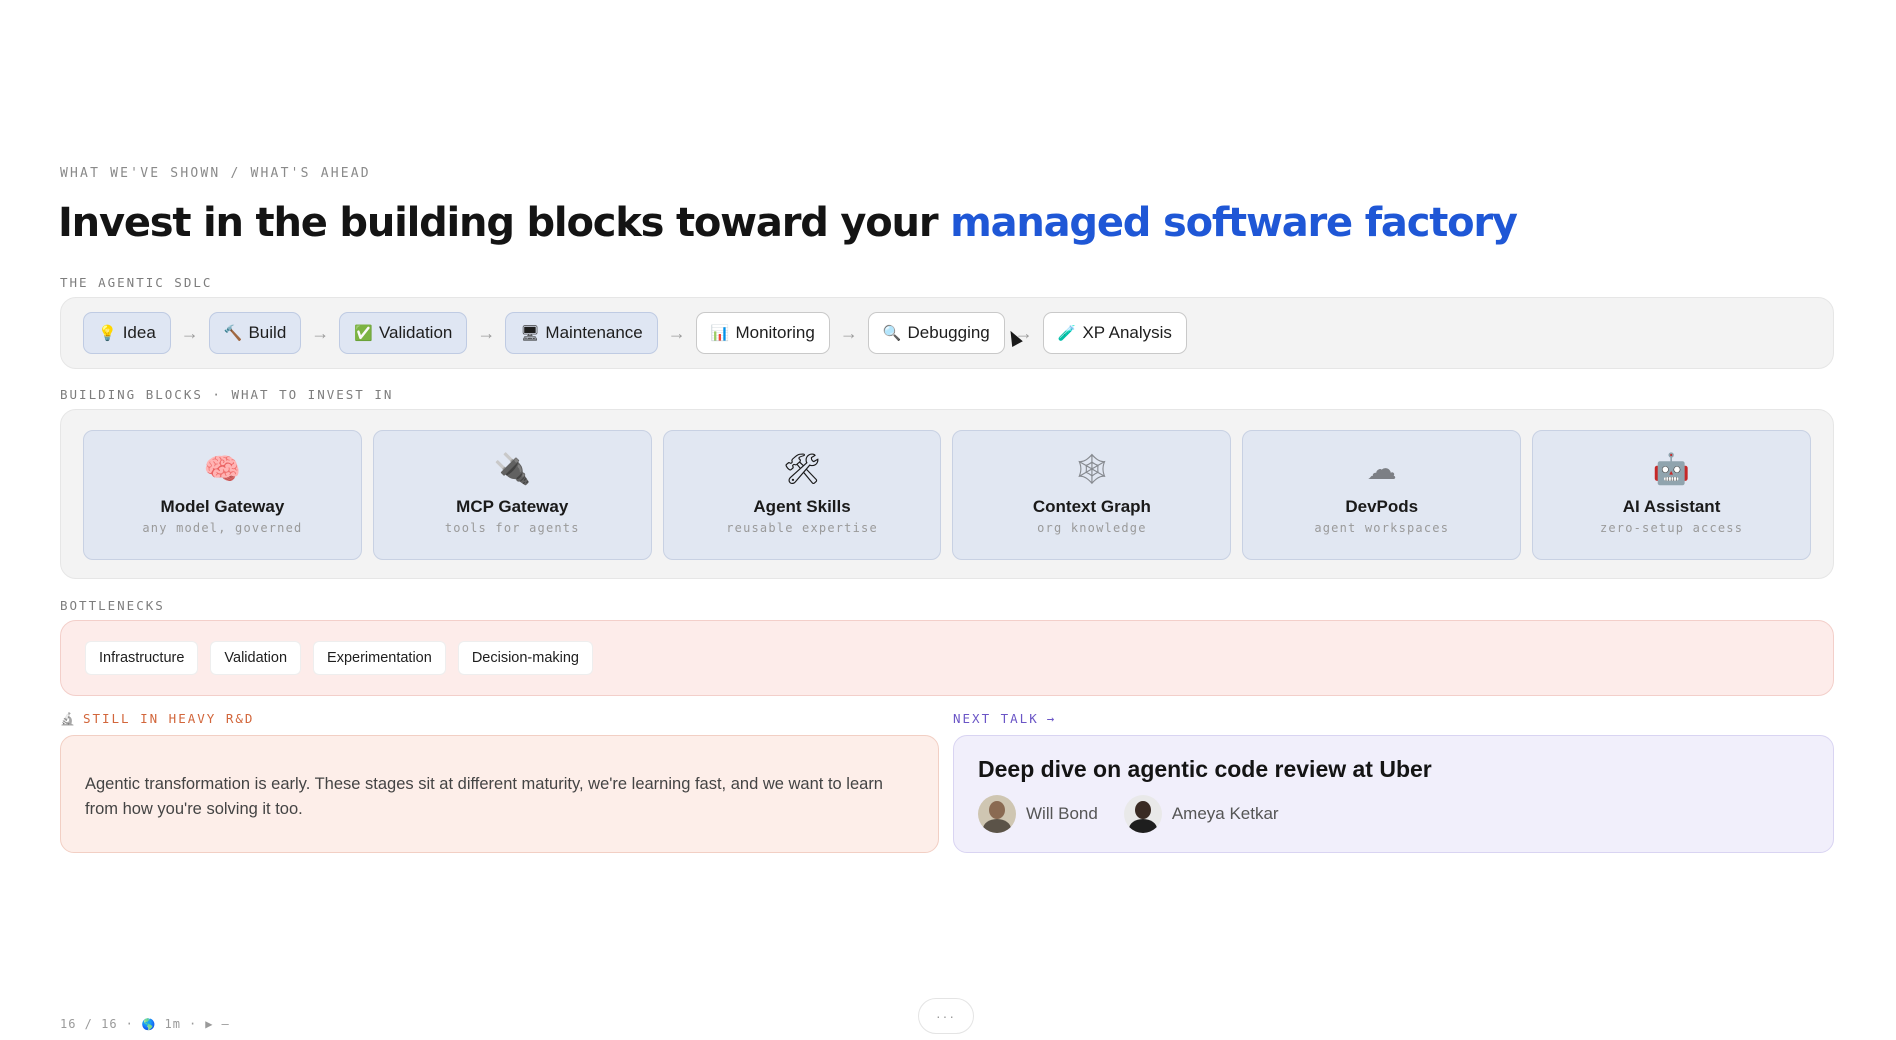  What do you see at coordinates (142, 658) in the screenshot?
I see `bottleneck-chip: Infrastructure` at bounding box center [142, 658].